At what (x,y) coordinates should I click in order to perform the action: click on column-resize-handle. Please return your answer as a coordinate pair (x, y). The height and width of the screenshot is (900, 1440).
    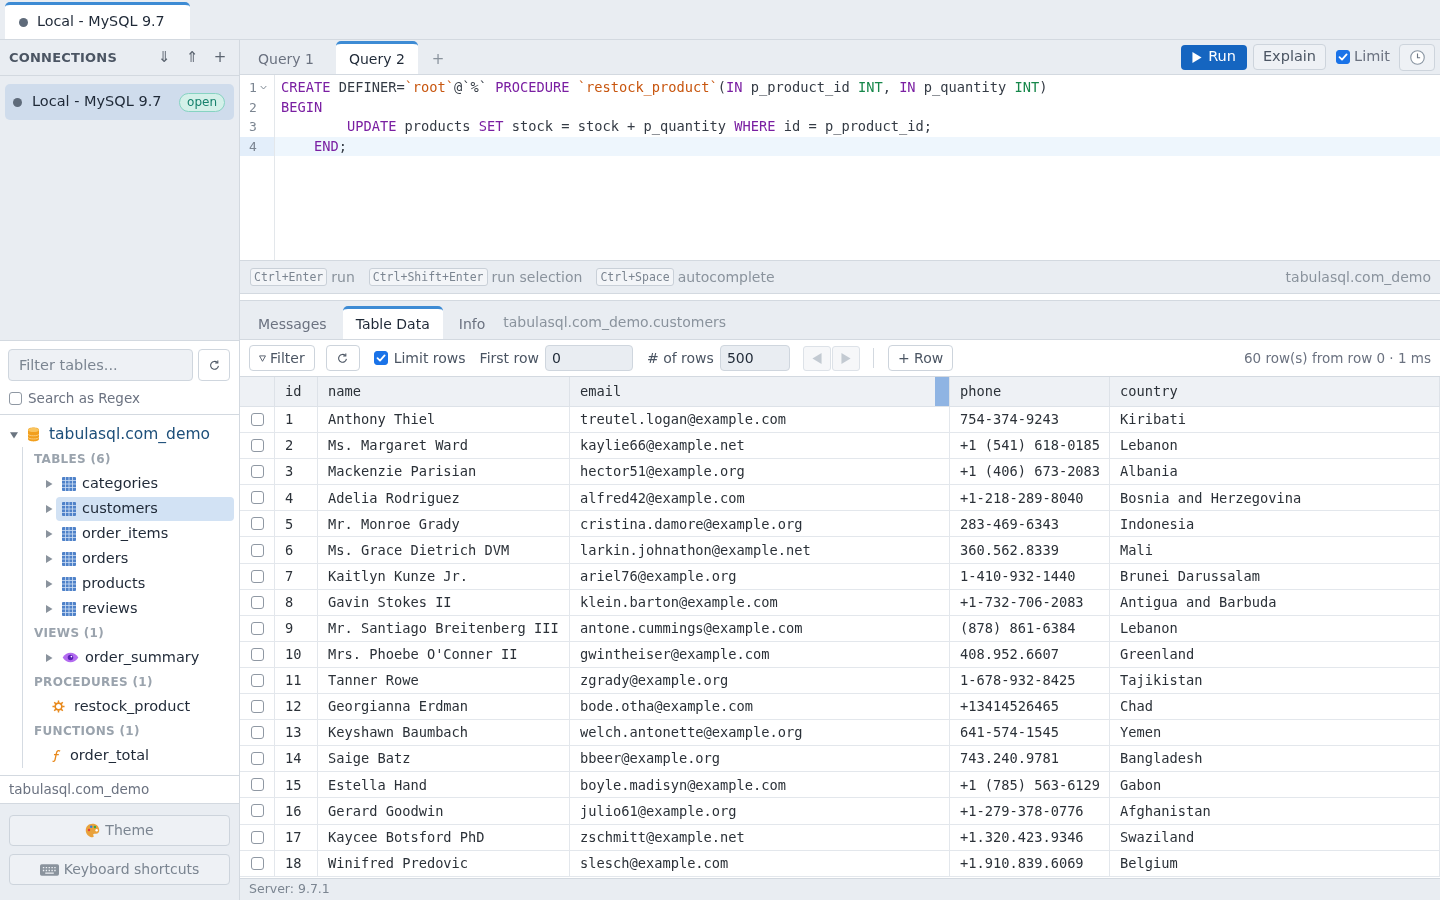
    Looking at the image, I should click on (942, 391).